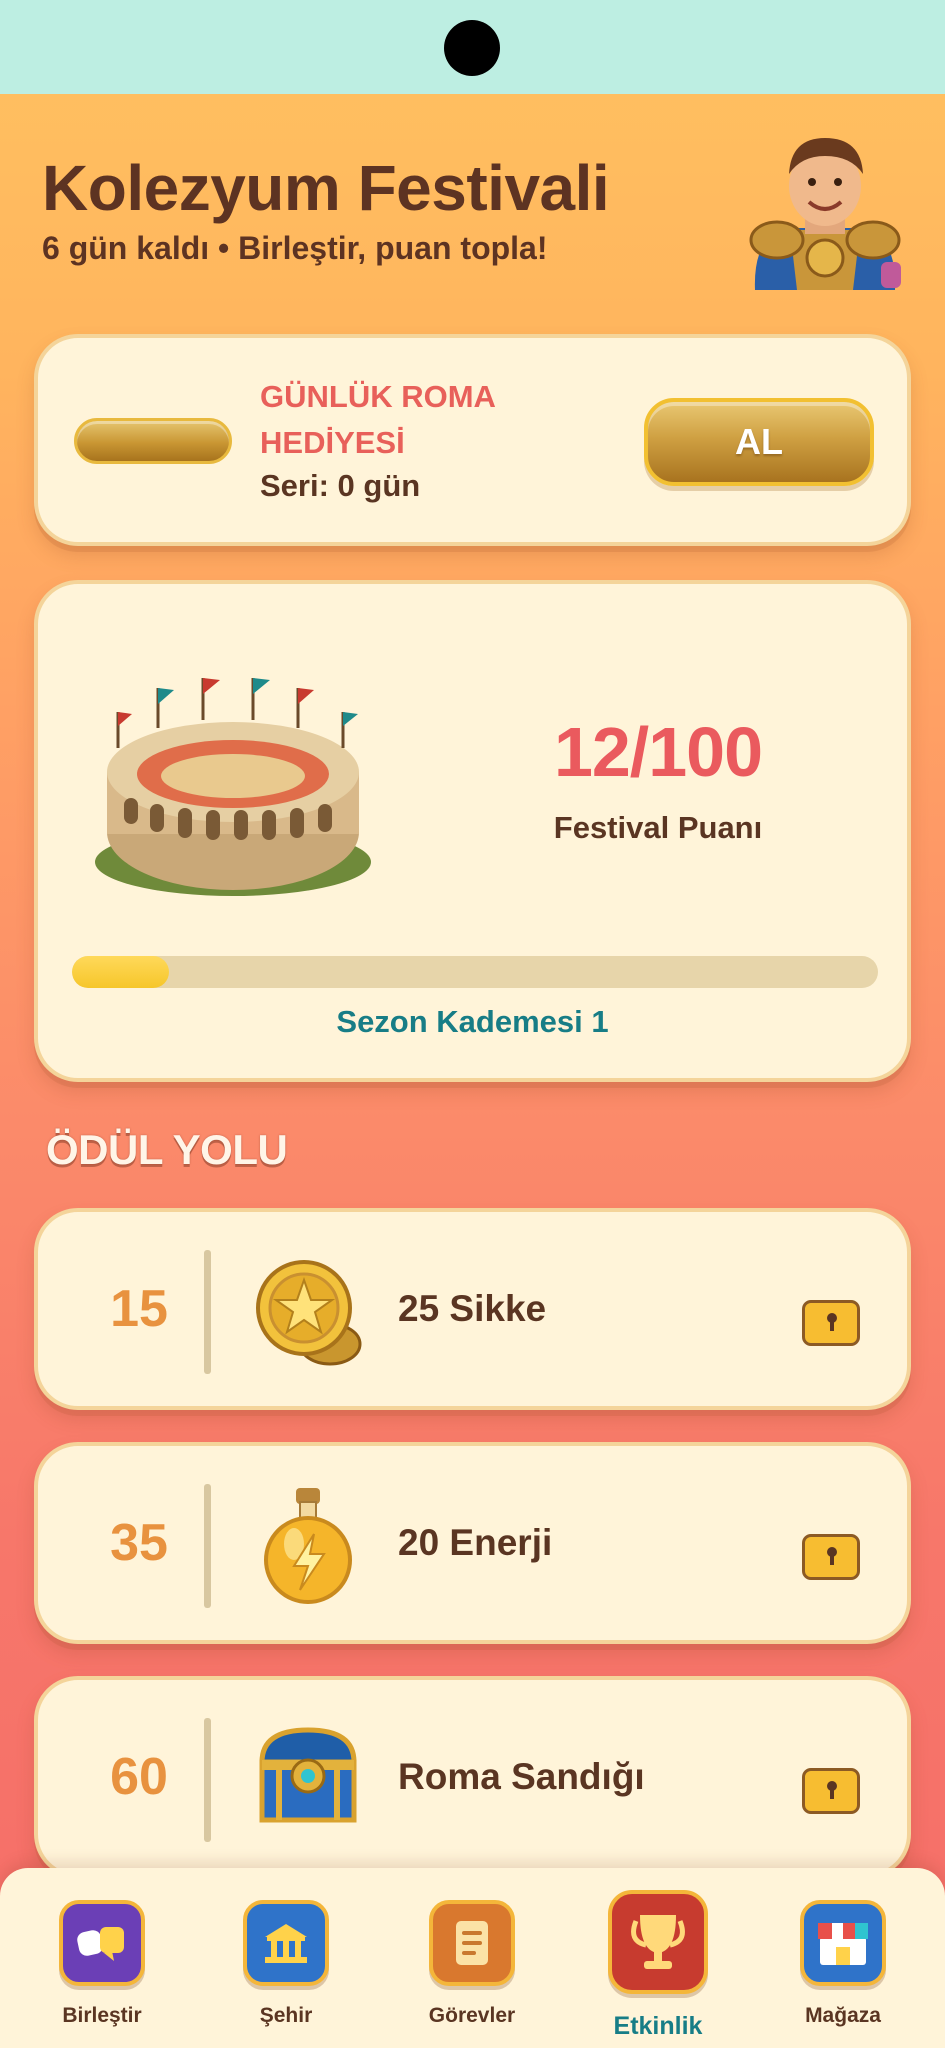 This screenshot has width=945, height=2048. What do you see at coordinates (102, 2015) in the screenshot?
I see `nav-label: Birleştir` at bounding box center [102, 2015].